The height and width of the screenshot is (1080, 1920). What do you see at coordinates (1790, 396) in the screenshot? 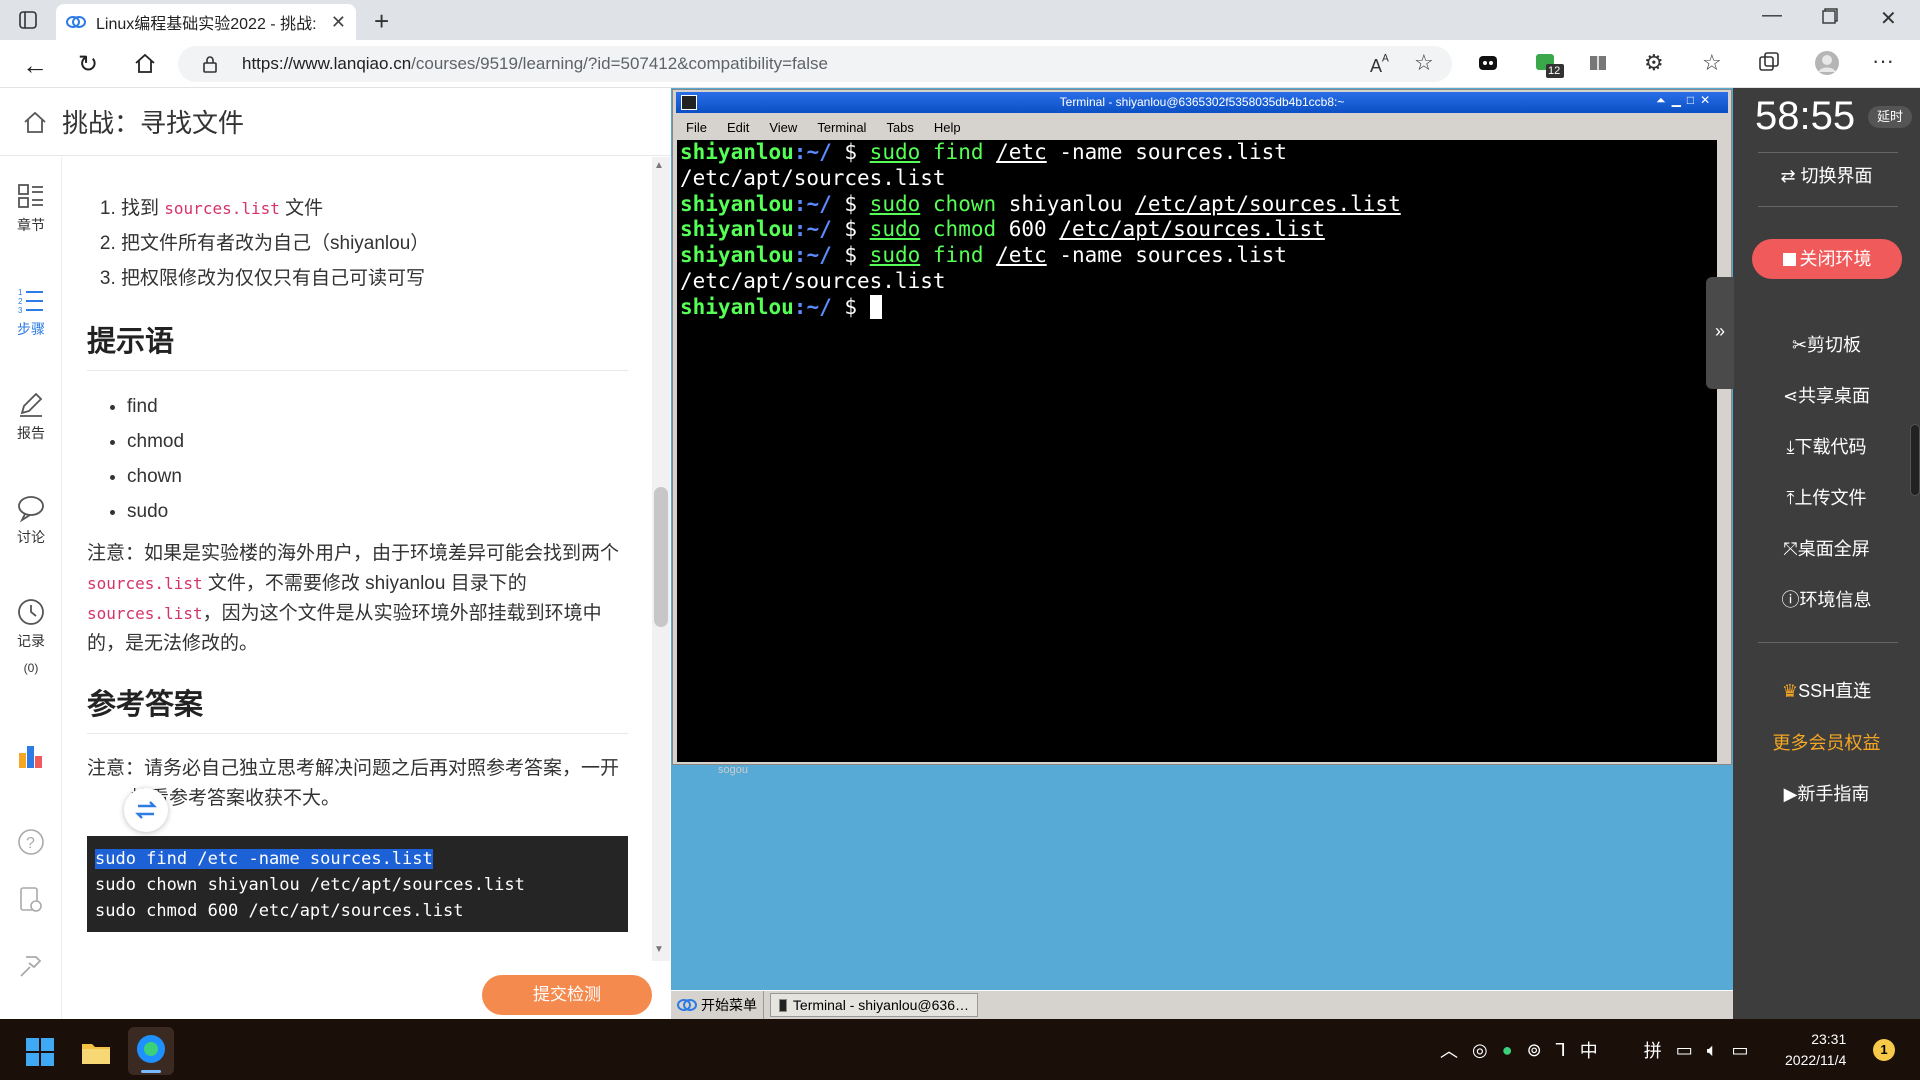
I see `share-icon: ⋖` at bounding box center [1790, 396].